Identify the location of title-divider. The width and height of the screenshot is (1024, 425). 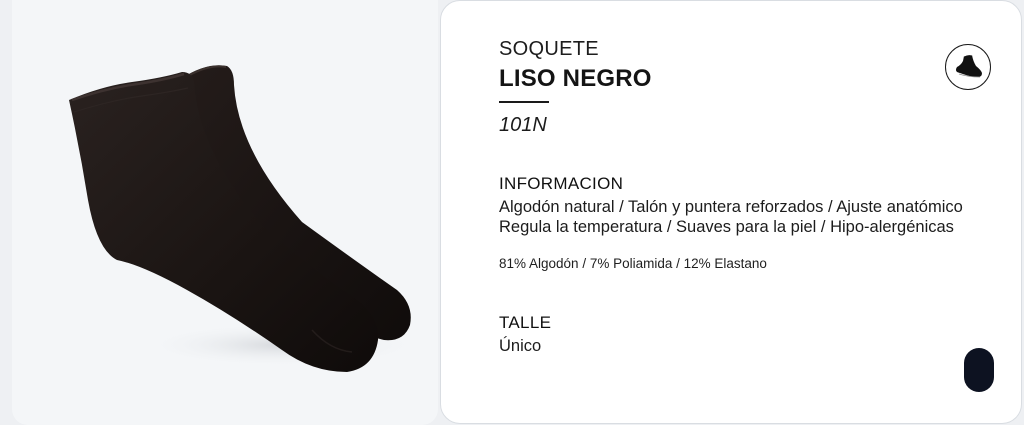
(524, 102).